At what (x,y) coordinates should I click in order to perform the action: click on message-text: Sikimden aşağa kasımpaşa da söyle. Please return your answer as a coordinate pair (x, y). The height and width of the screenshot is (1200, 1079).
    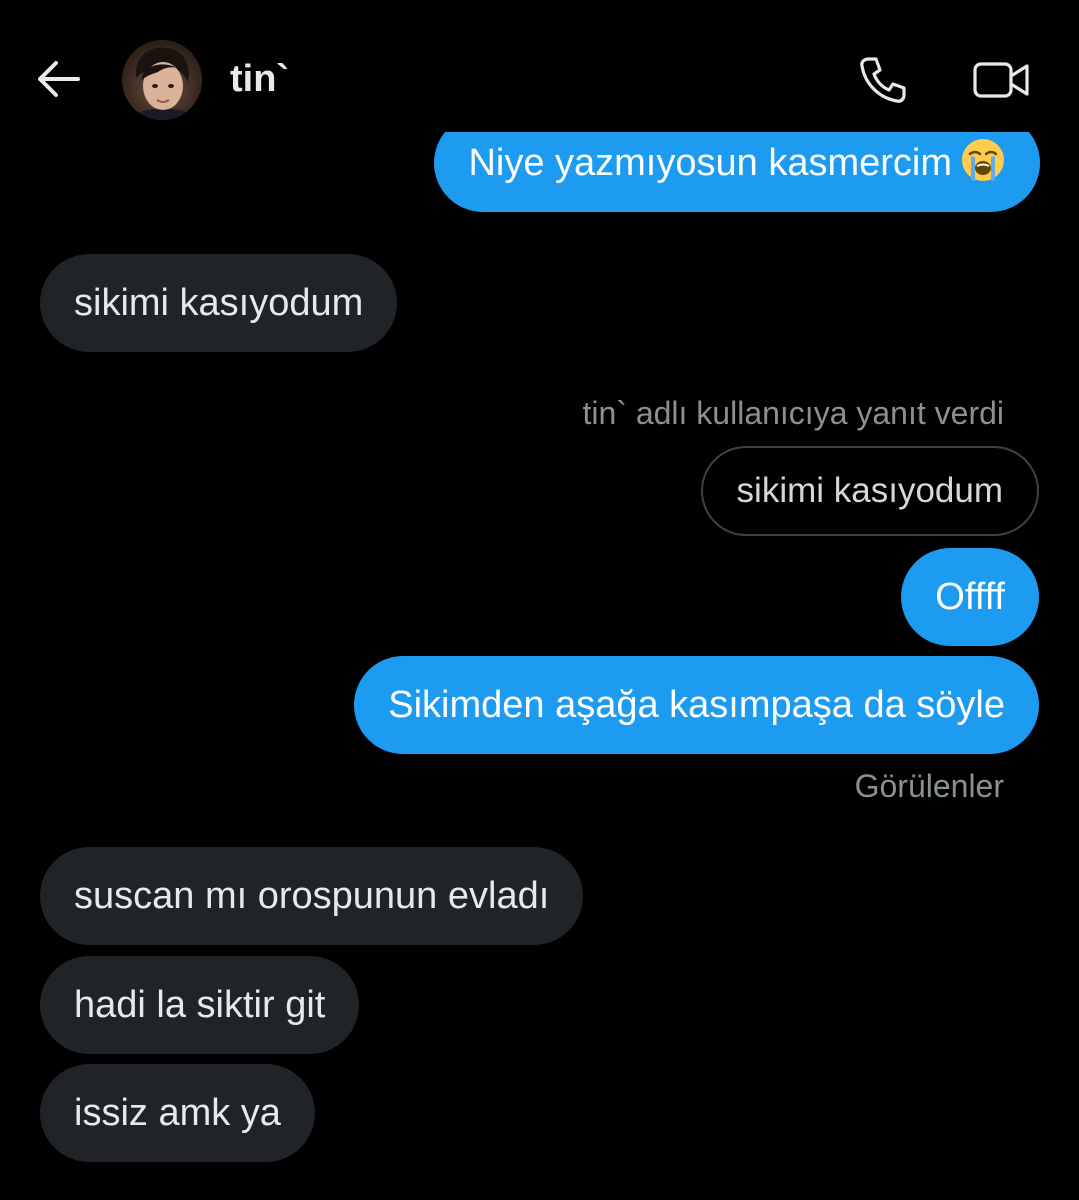
    Looking at the image, I should click on (696, 705).